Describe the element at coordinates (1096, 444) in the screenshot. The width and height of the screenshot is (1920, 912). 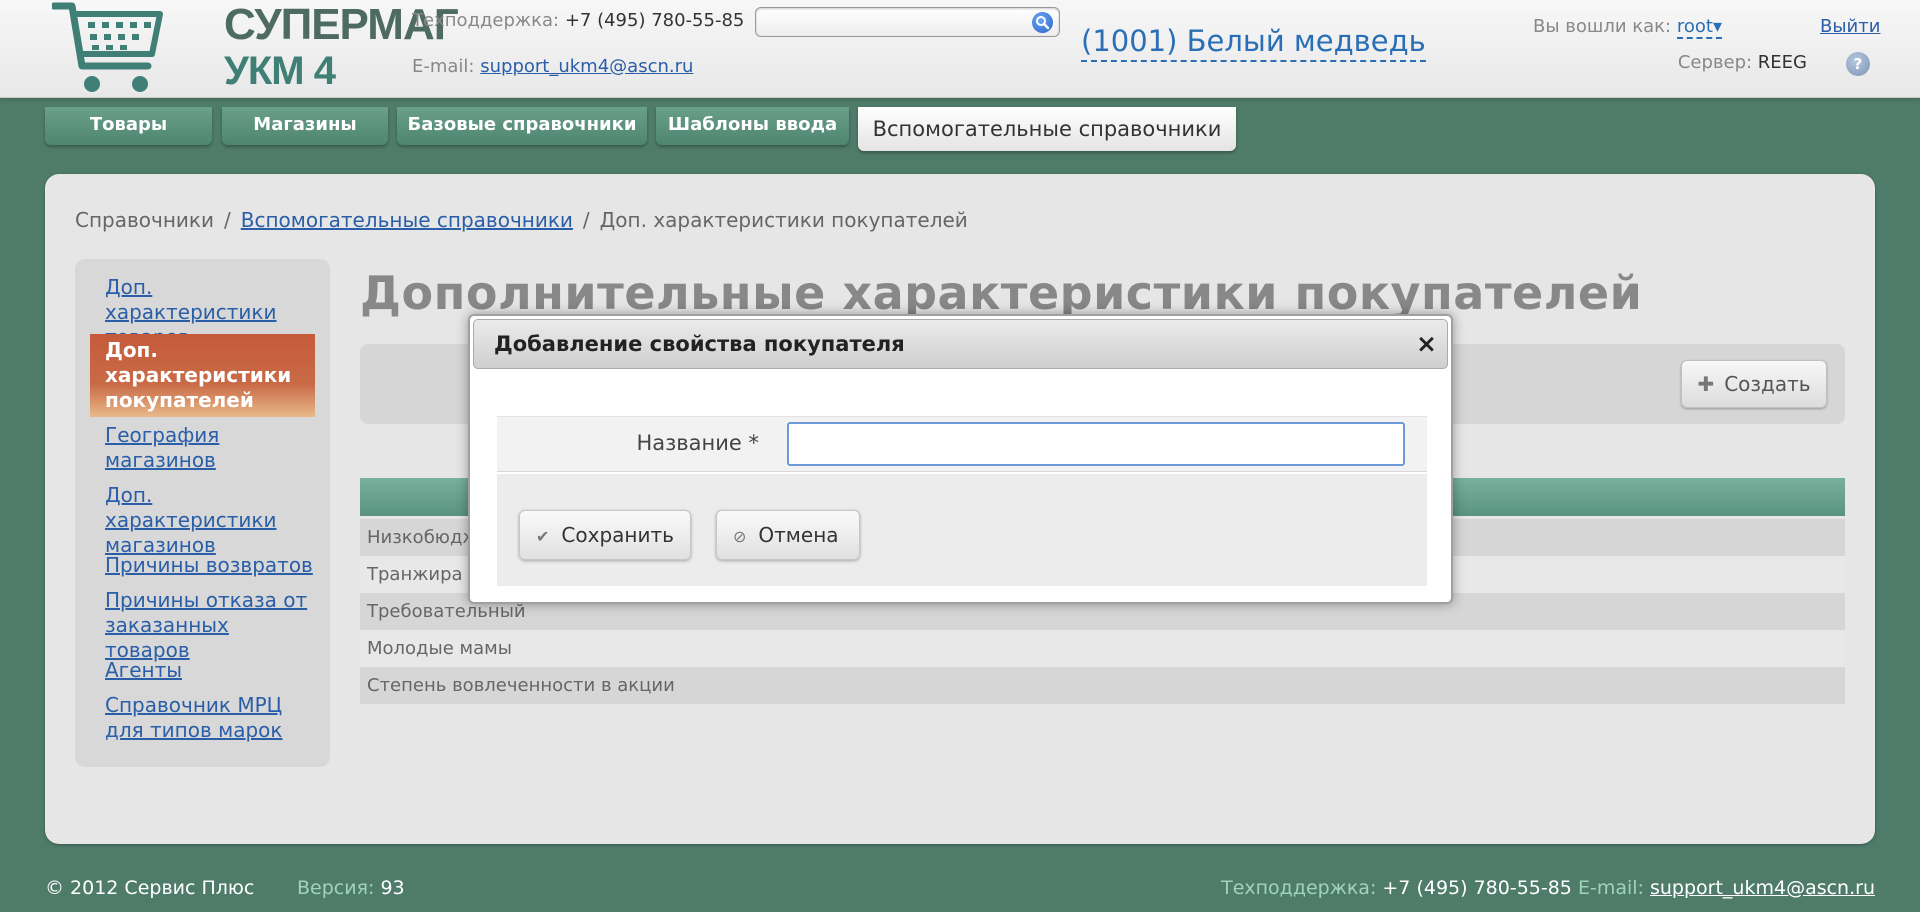
I see `name-input` at that location.